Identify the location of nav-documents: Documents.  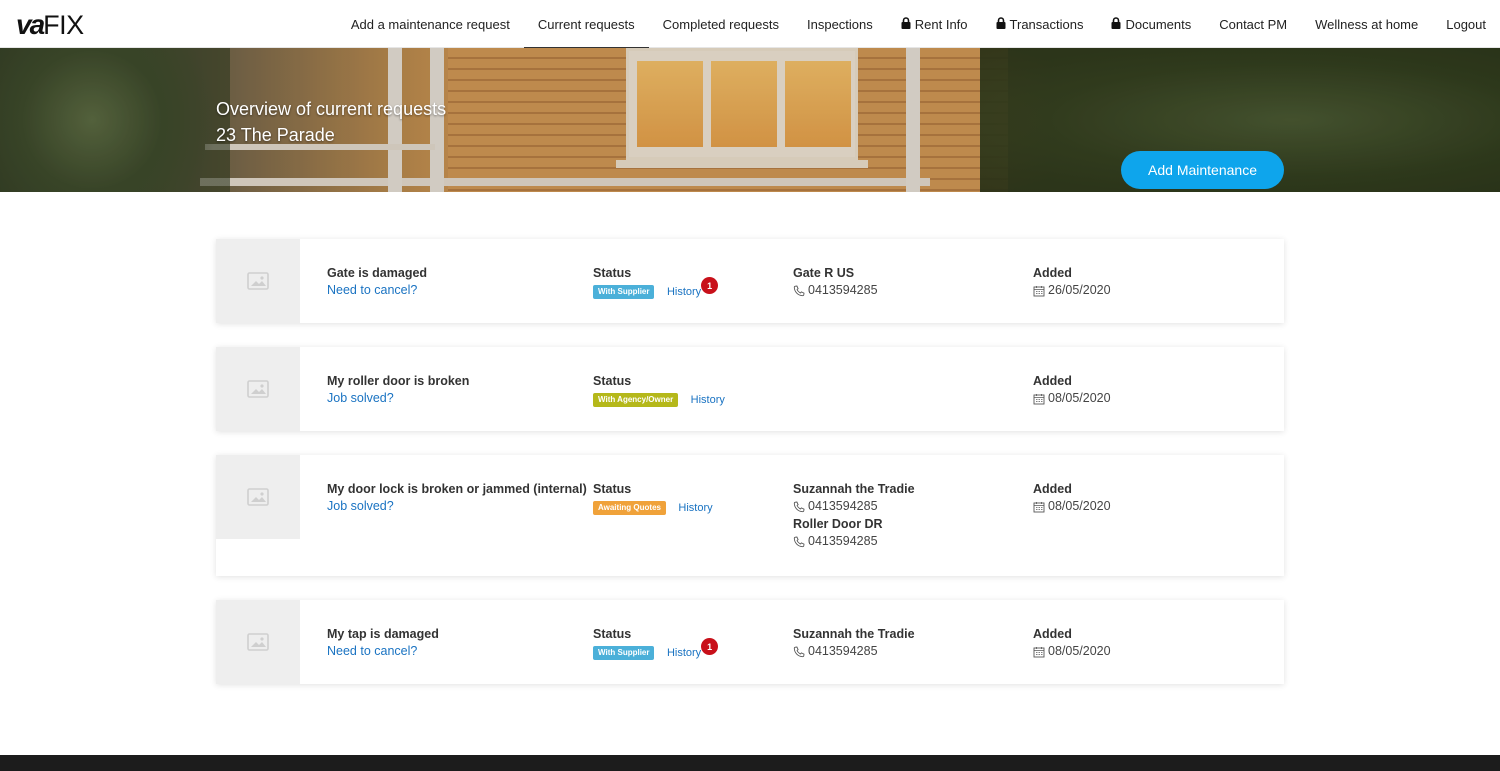
(1151, 24).